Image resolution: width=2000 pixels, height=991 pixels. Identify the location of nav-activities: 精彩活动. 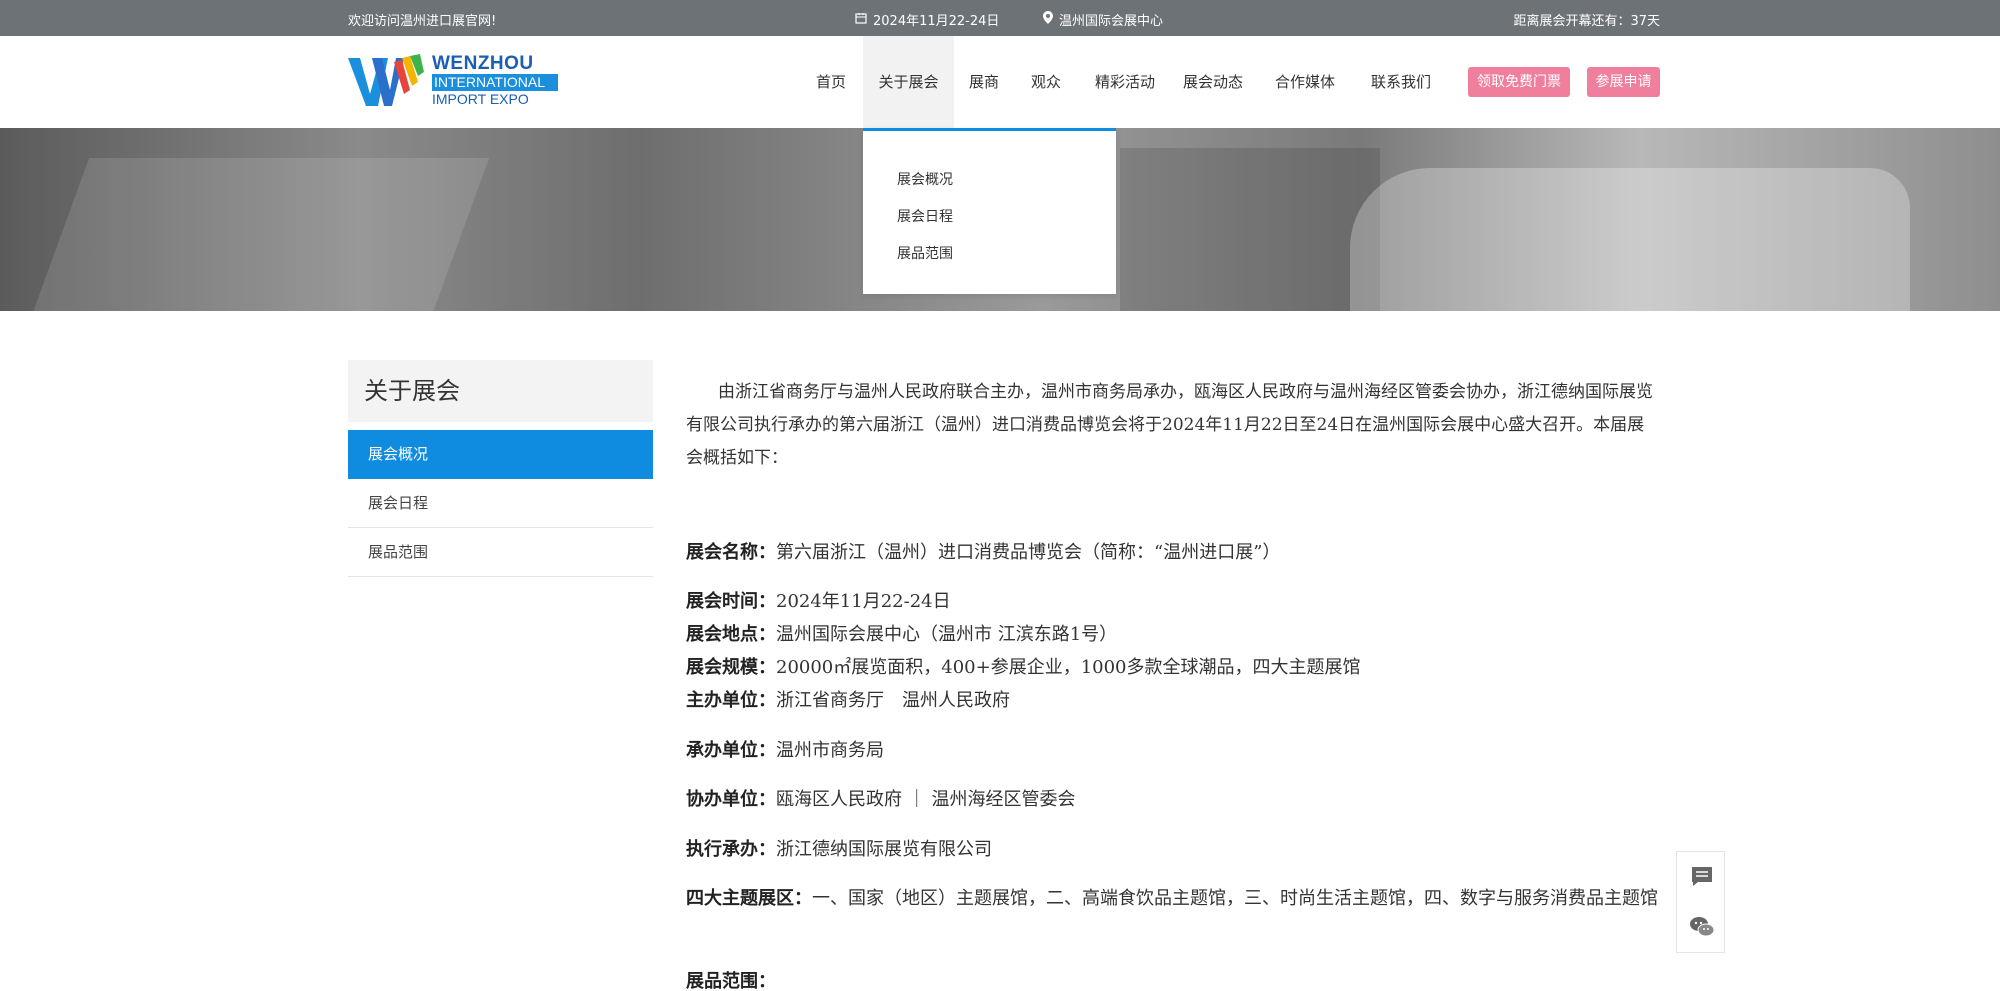
(1125, 82).